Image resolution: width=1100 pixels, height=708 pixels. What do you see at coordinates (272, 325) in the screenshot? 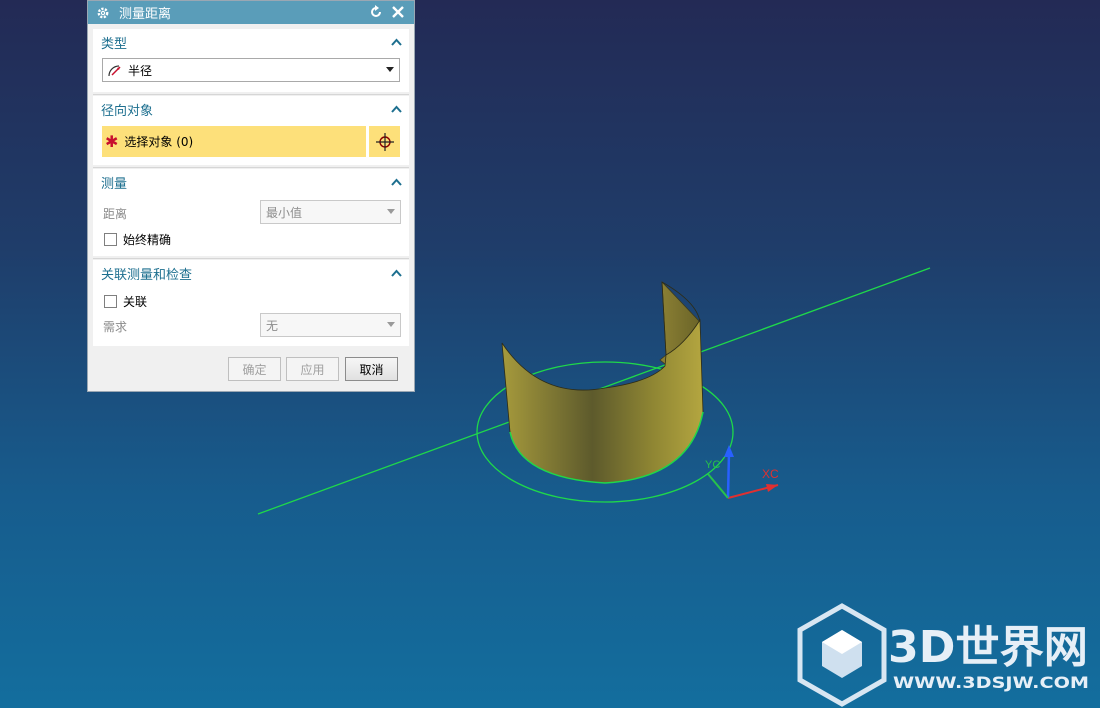
I see `requirement-select-value: 无` at bounding box center [272, 325].